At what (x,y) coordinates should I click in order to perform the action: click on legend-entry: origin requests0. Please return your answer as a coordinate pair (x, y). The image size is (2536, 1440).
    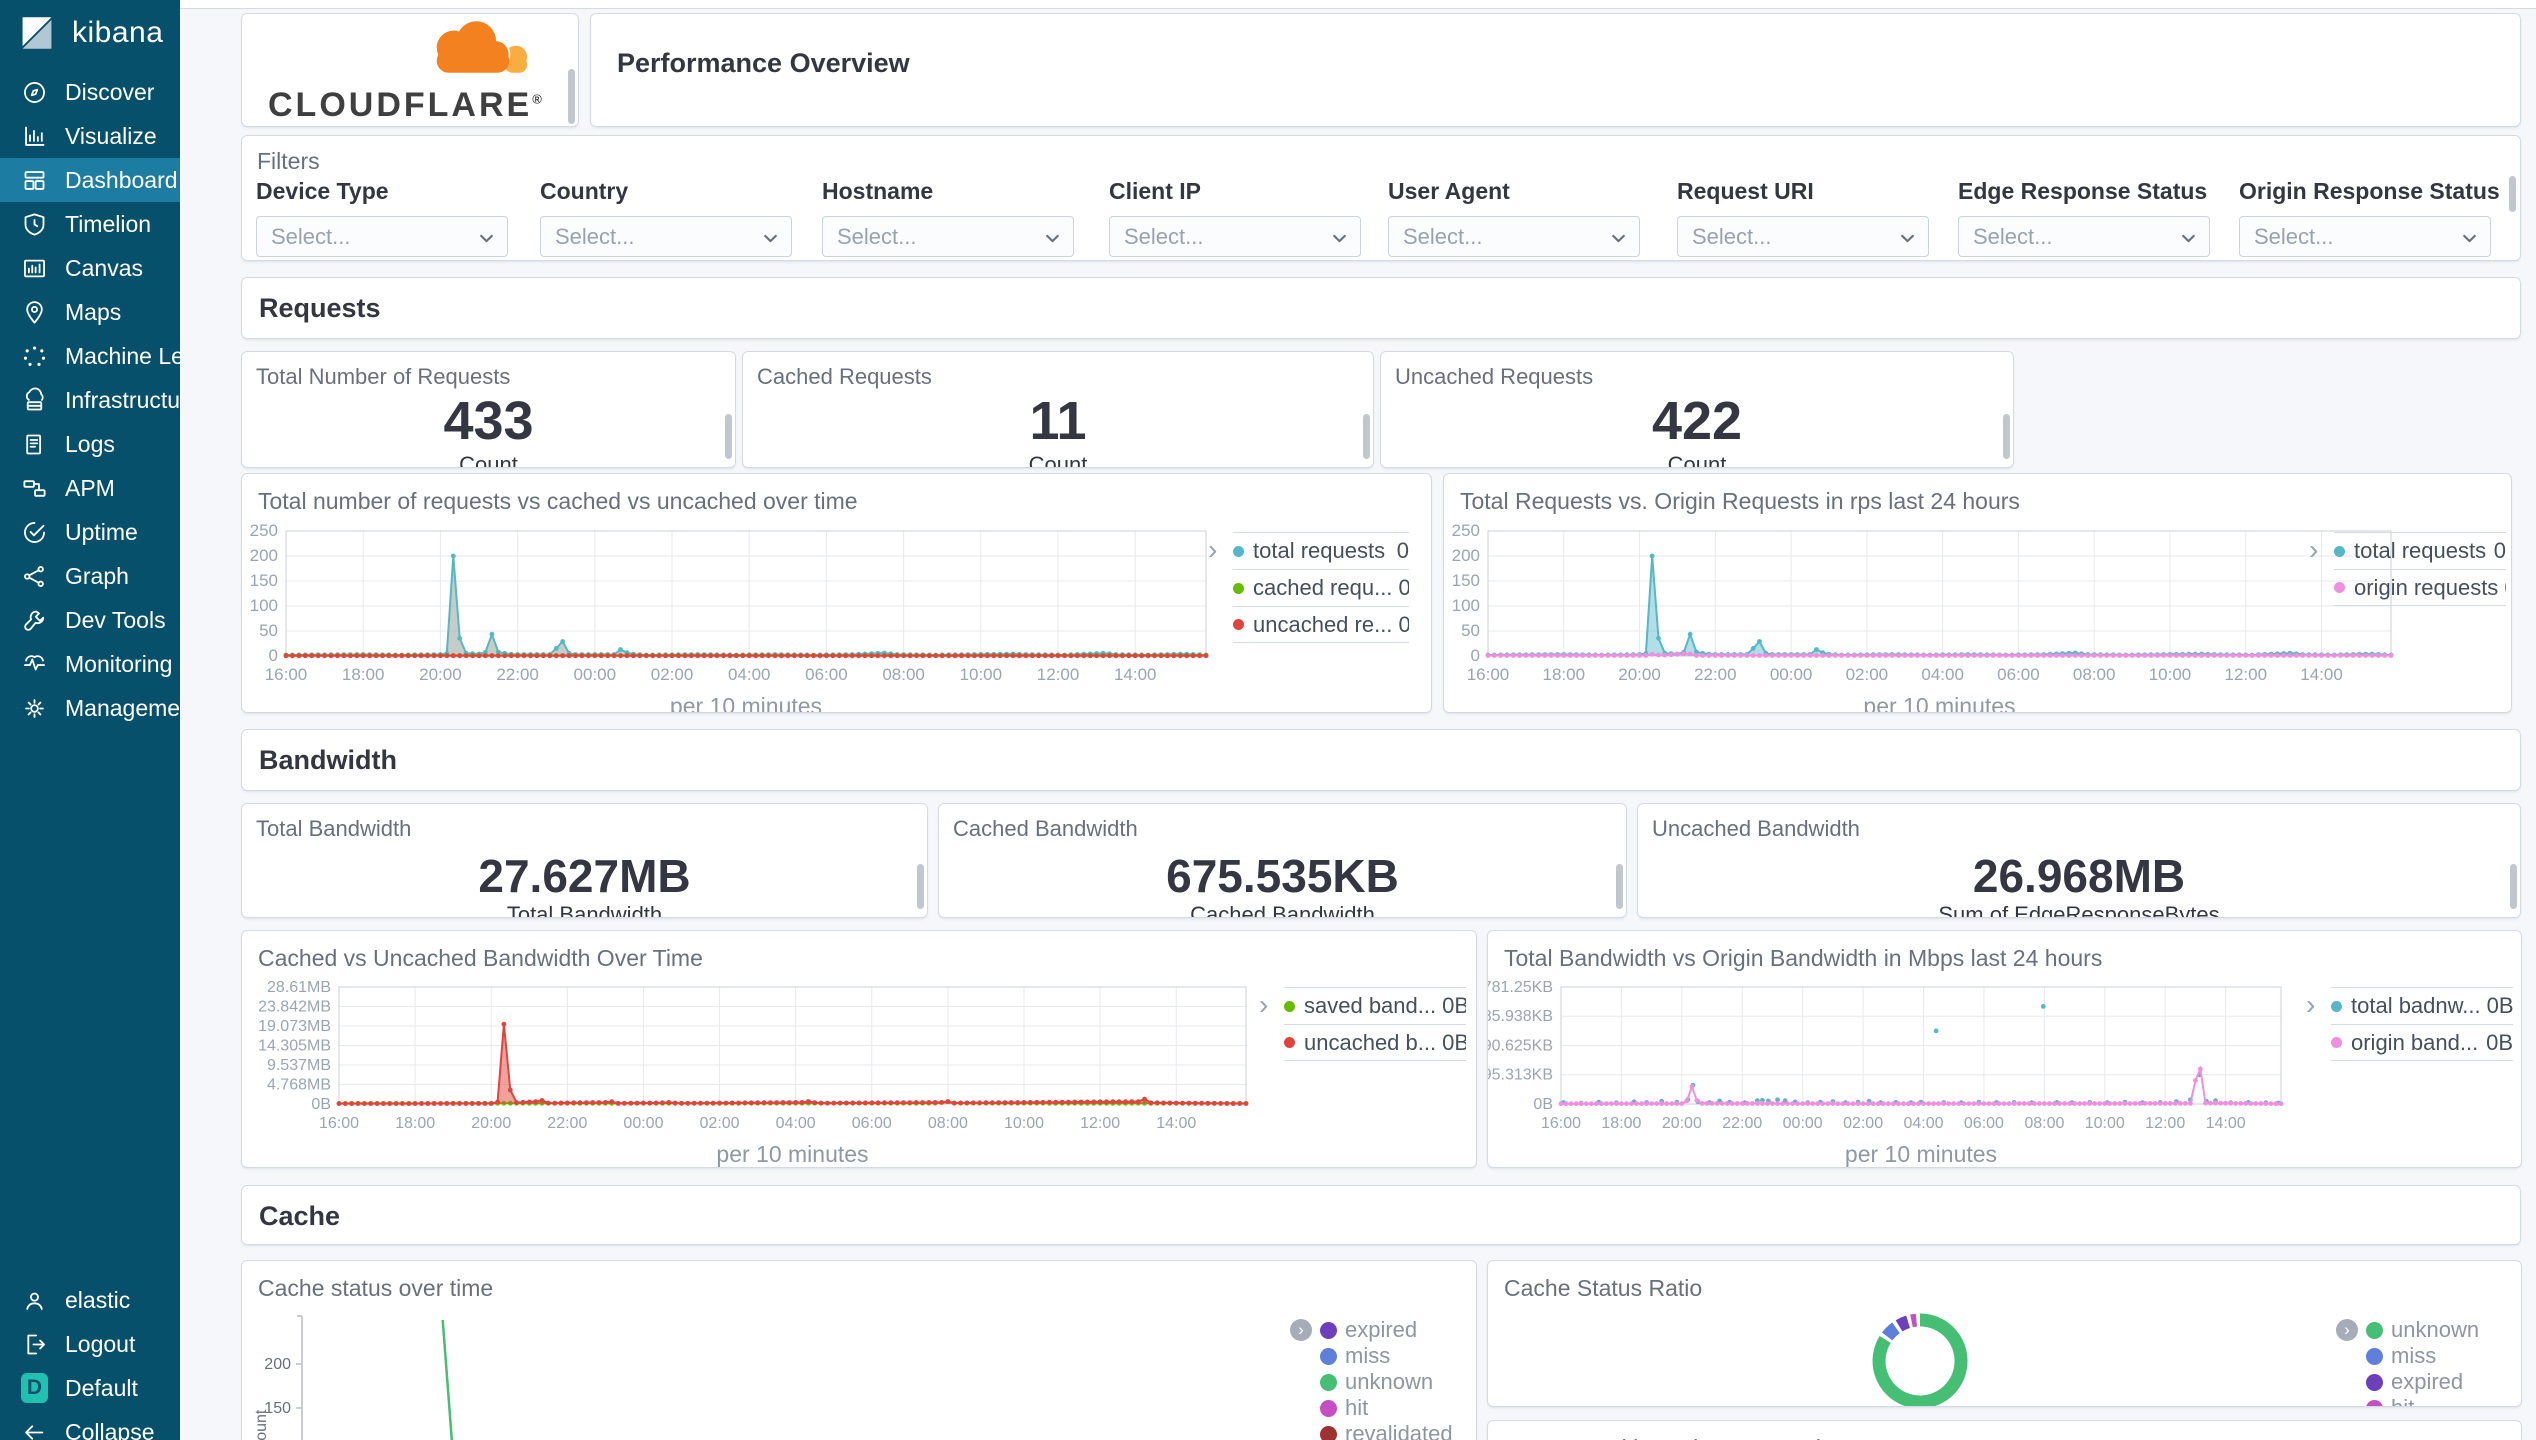
    Looking at the image, I should click on (2420, 587).